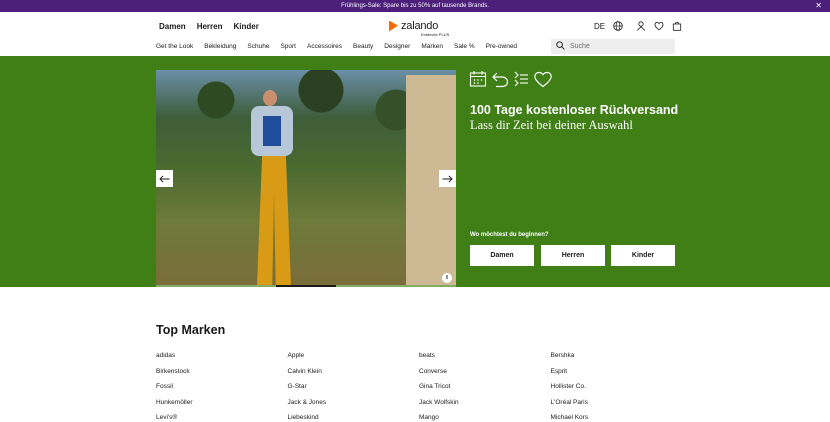 This screenshot has width=830, height=422. I want to click on hero-question: Wo möchtest du beginnen?, so click(509, 235).